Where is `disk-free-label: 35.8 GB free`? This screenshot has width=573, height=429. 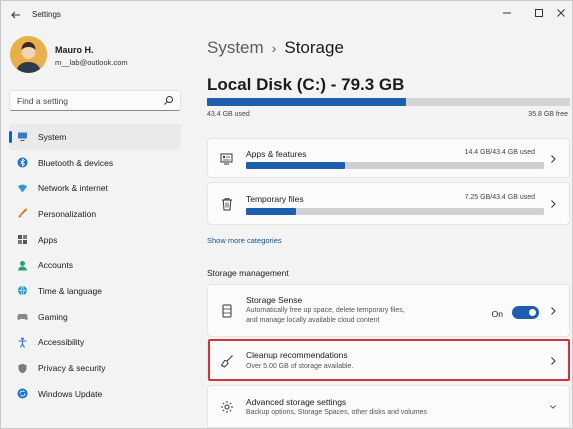 disk-free-label: 35.8 GB free is located at coordinates (548, 114).